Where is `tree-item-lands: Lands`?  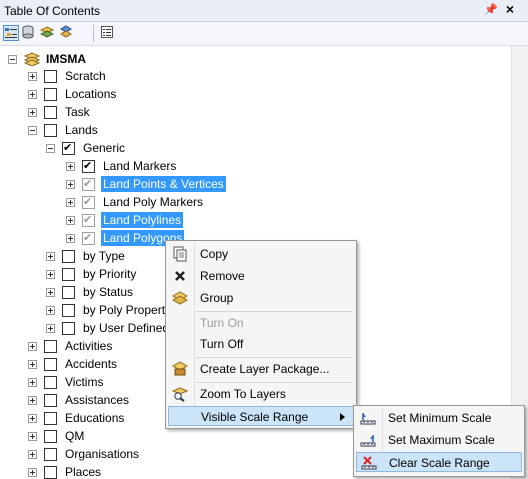 tree-item-lands: Lands is located at coordinates (64, 130).